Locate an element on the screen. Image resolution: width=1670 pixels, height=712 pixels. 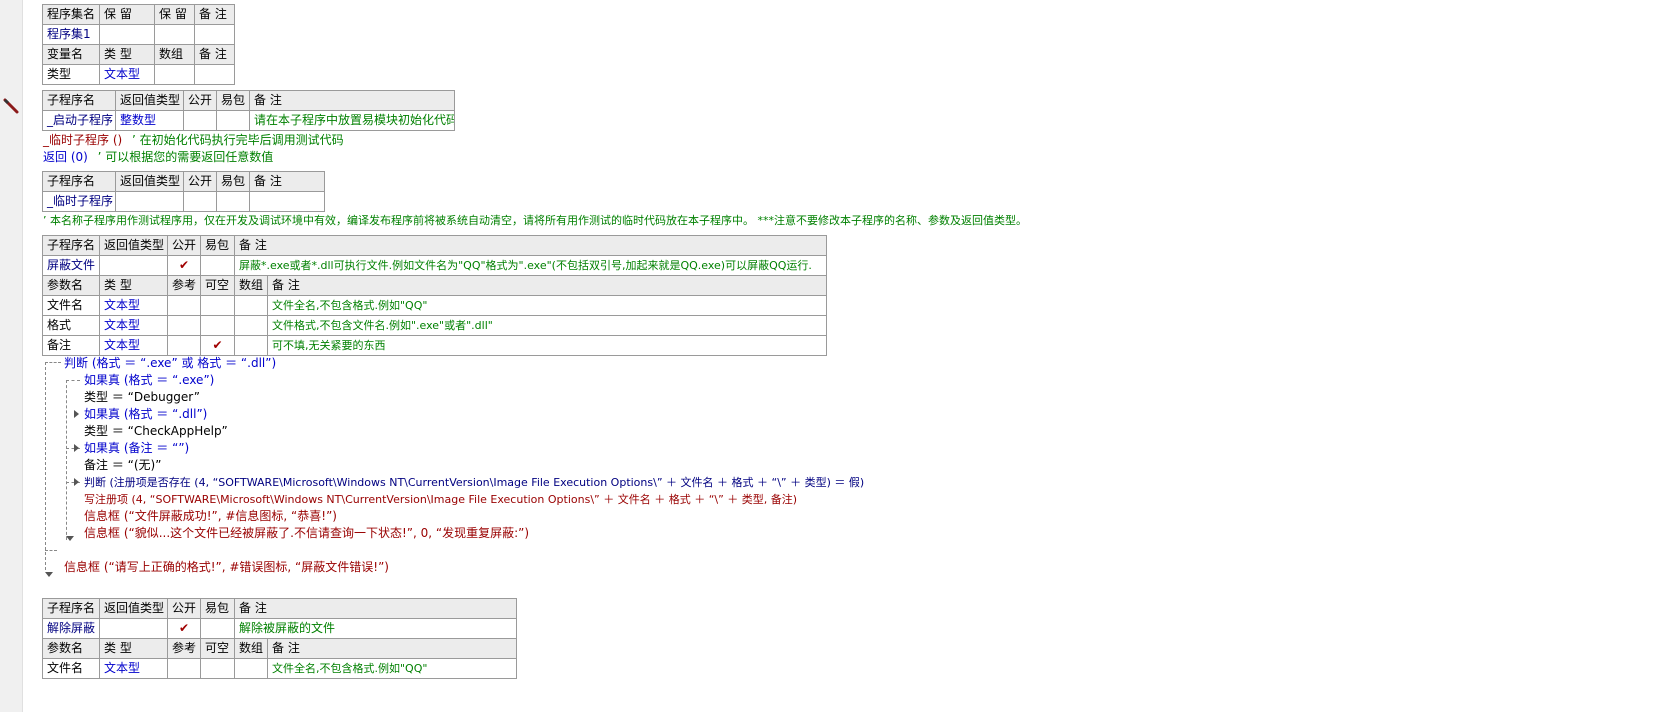
code-line: 返回 (0) ’ 可以根据您的需要返回任意数值 is located at coordinates (158, 157).